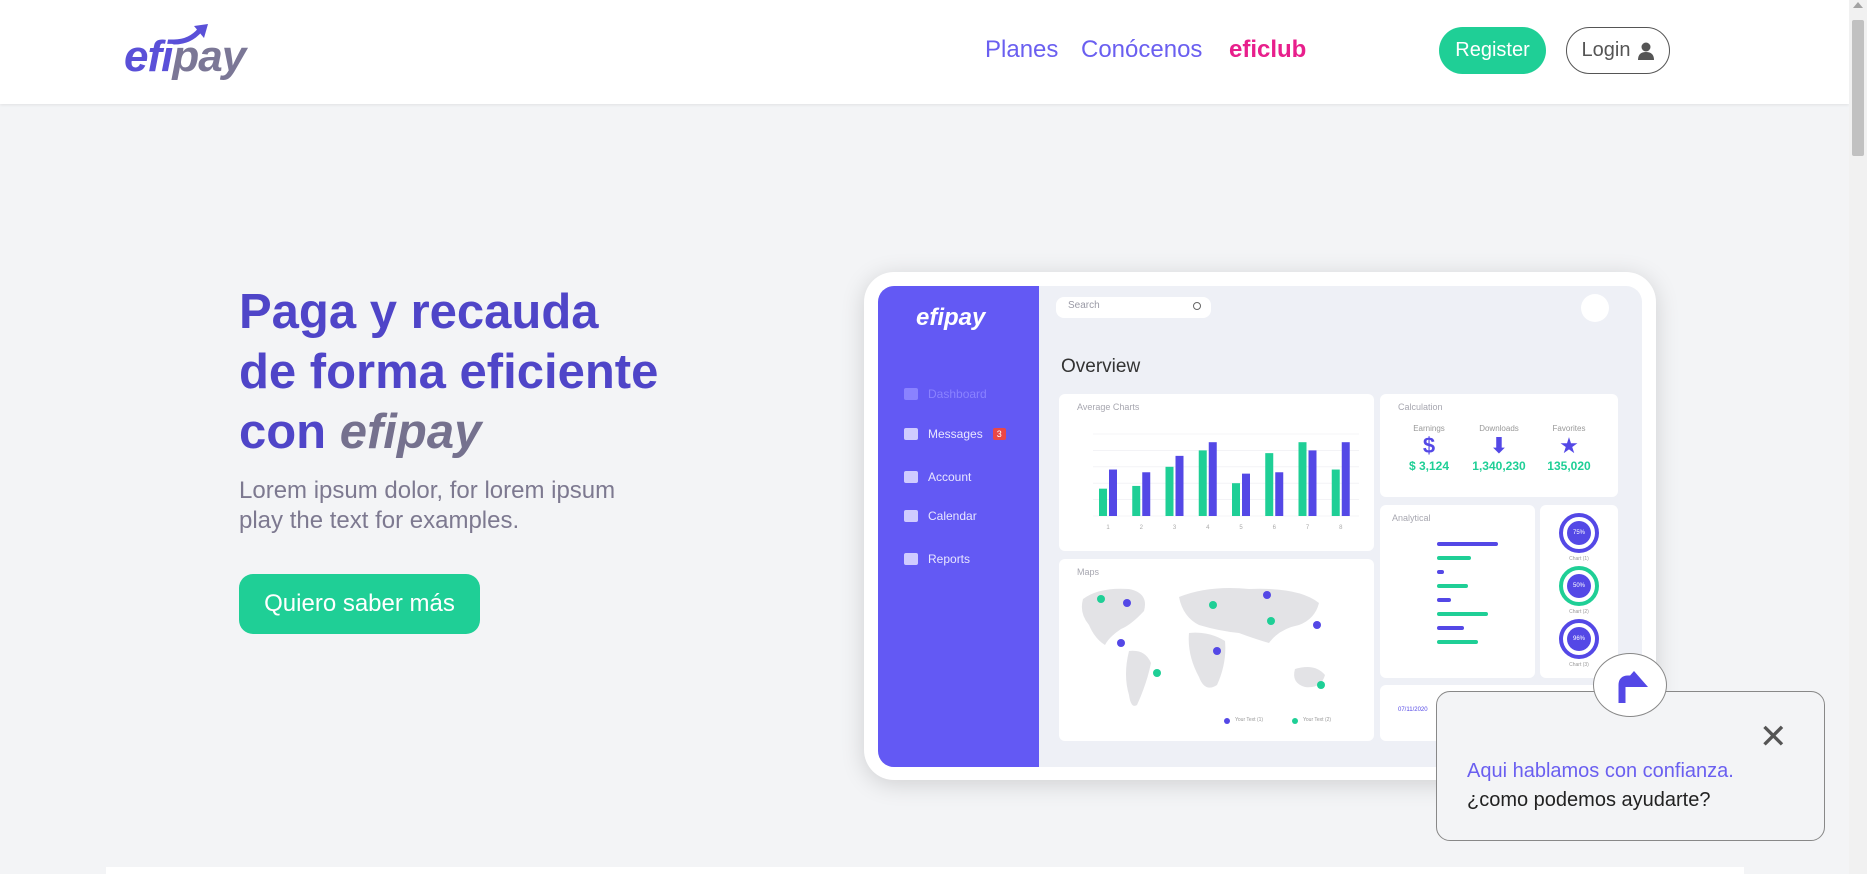 Image resolution: width=1867 pixels, height=874 pixels. I want to click on next-section-edge, so click(925, 870).